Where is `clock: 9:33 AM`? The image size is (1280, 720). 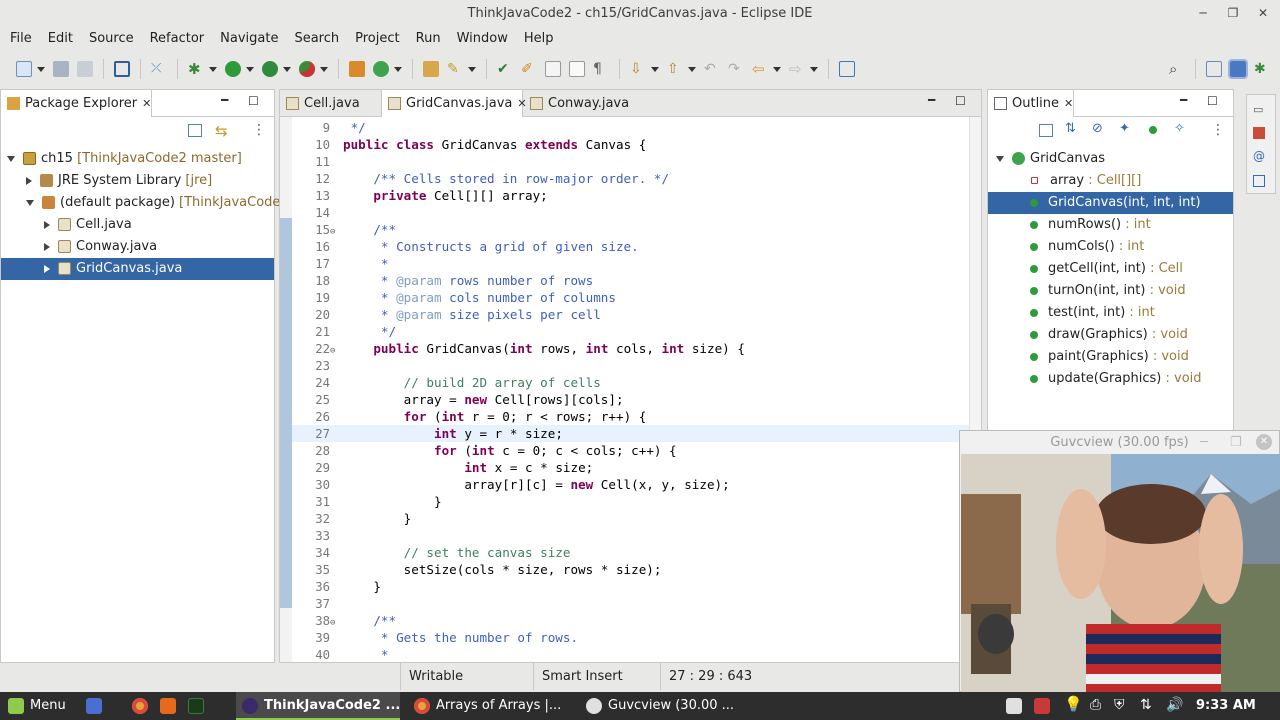 clock: 9:33 AM is located at coordinates (1226, 706).